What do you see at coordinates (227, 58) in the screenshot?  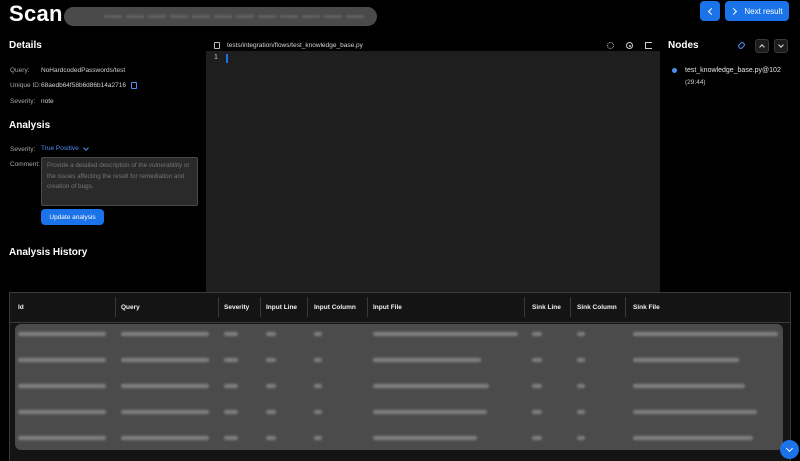 I see `editor-cursor` at bounding box center [227, 58].